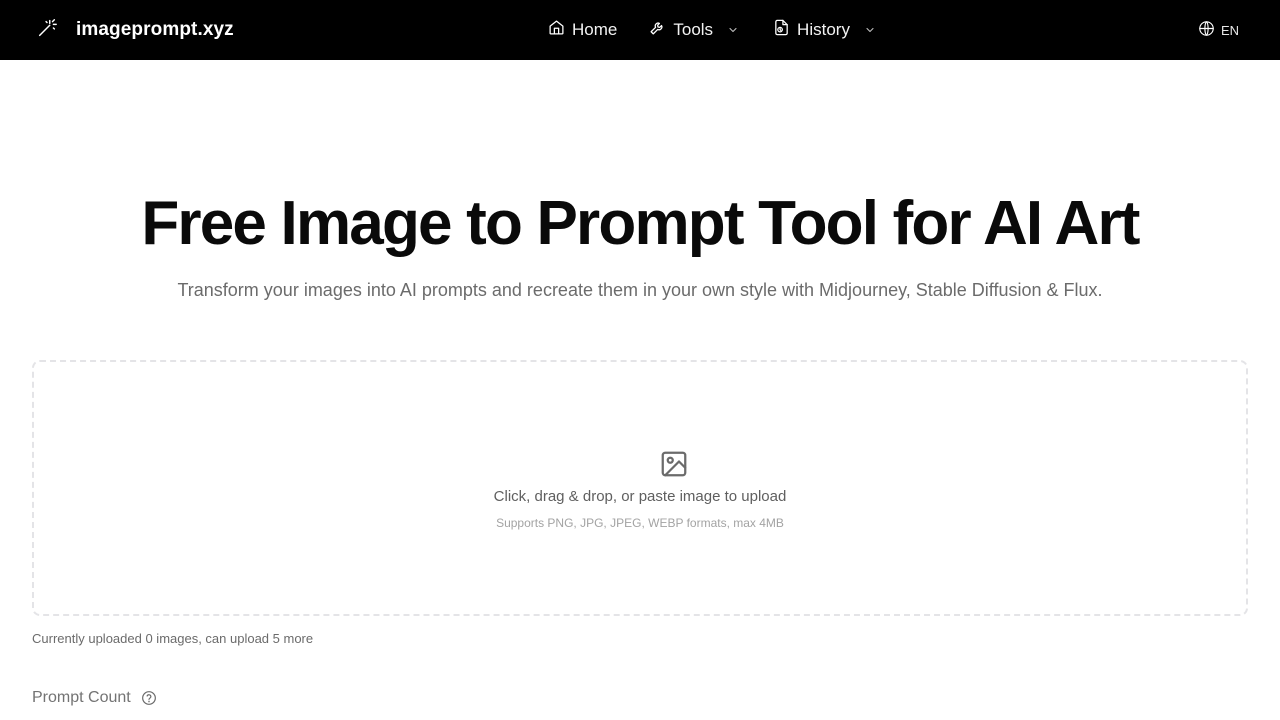  I want to click on nav-home: Home, so click(582, 30).